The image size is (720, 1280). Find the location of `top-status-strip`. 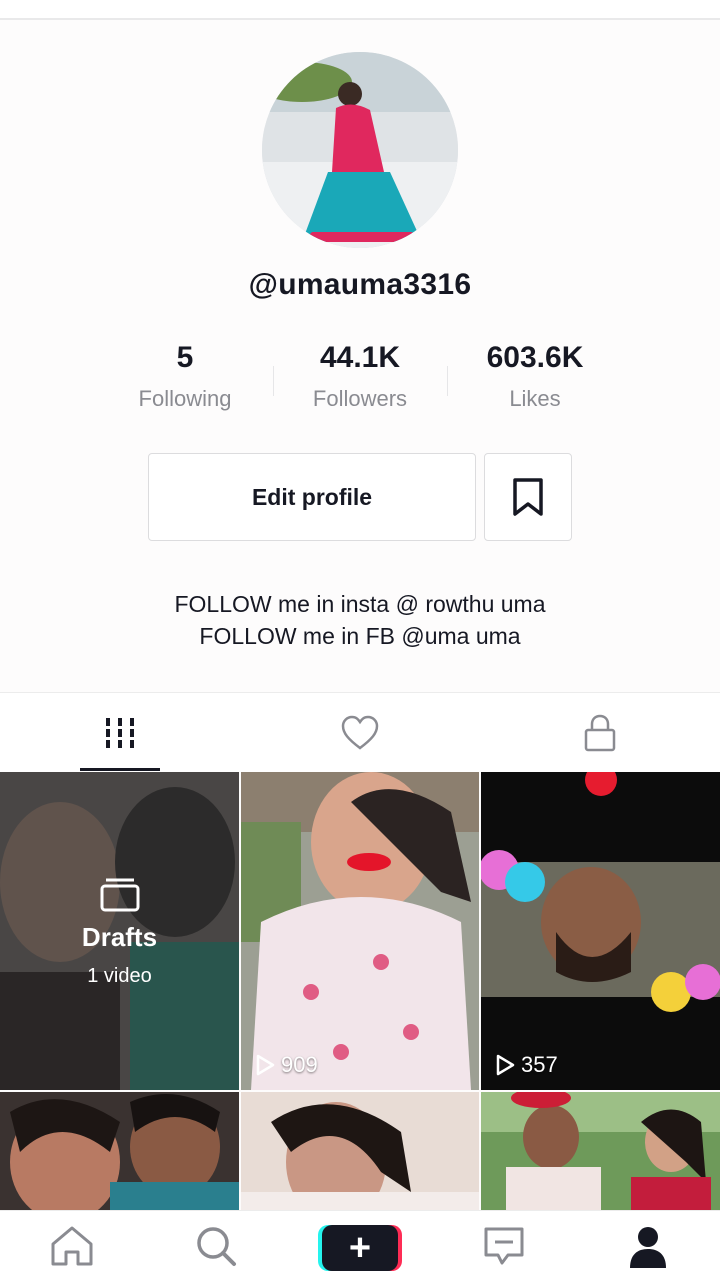

top-status-strip is located at coordinates (360, 10).